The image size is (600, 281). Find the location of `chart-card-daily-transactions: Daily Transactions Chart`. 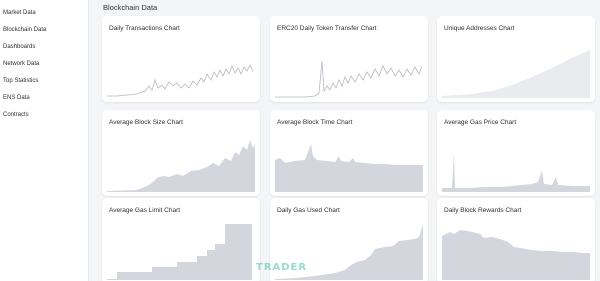

chart-card-daily-transactions: Daily Transactions Chart is located at coordinates (181, 59).